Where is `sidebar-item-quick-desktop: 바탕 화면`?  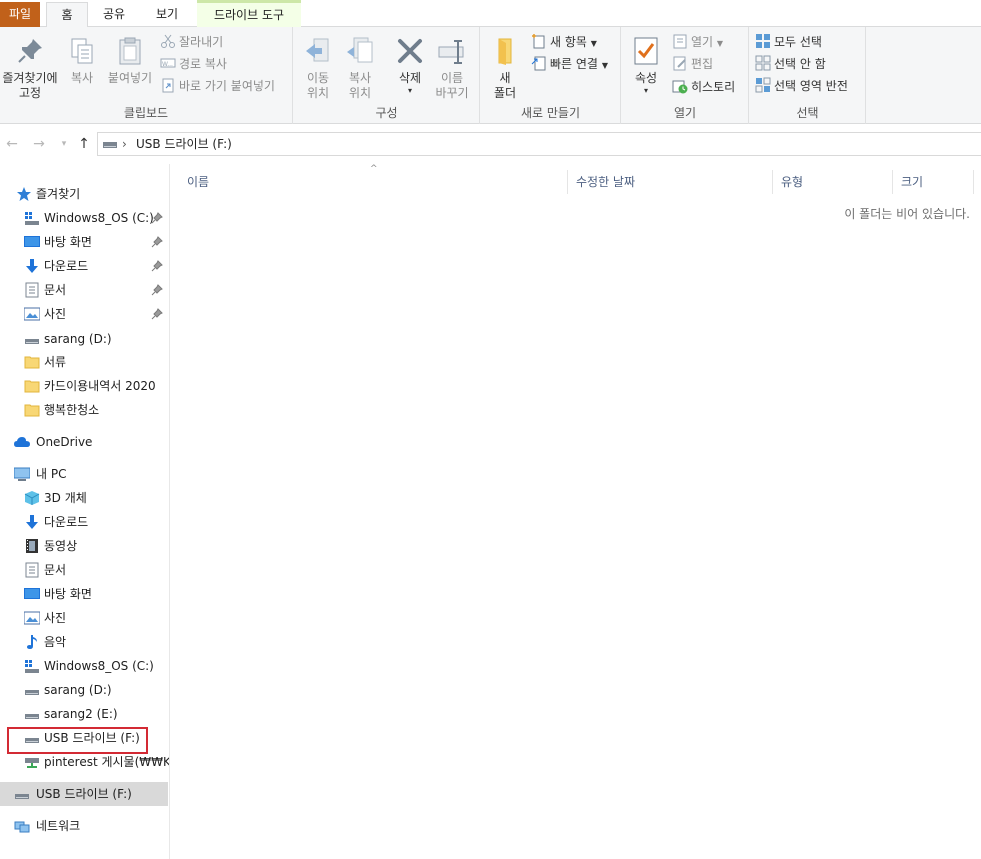 sidebar-item-quick-desktop: 바탕 화면 is located at coordinates (84, 242).